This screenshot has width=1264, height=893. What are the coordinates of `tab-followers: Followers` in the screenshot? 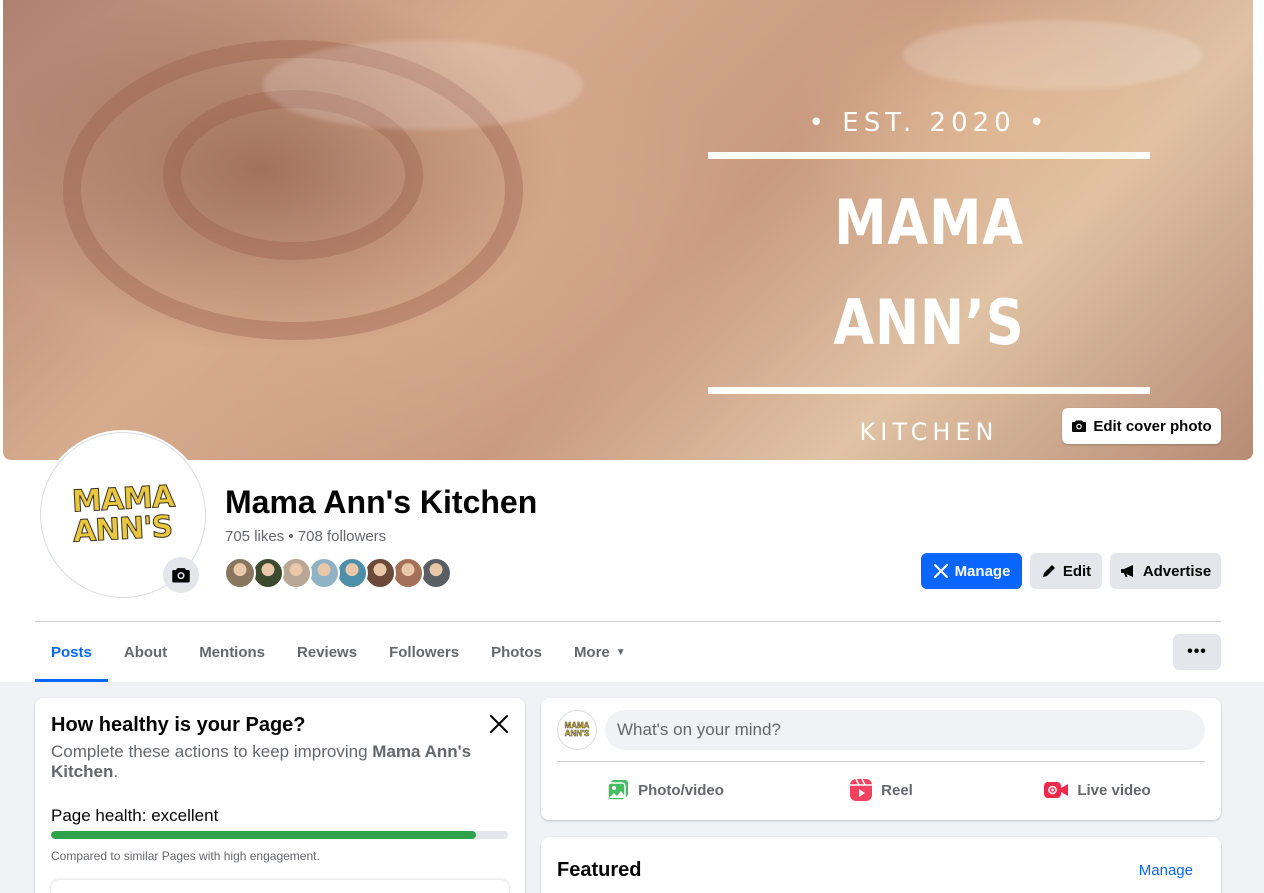 It's located at (424, 652).